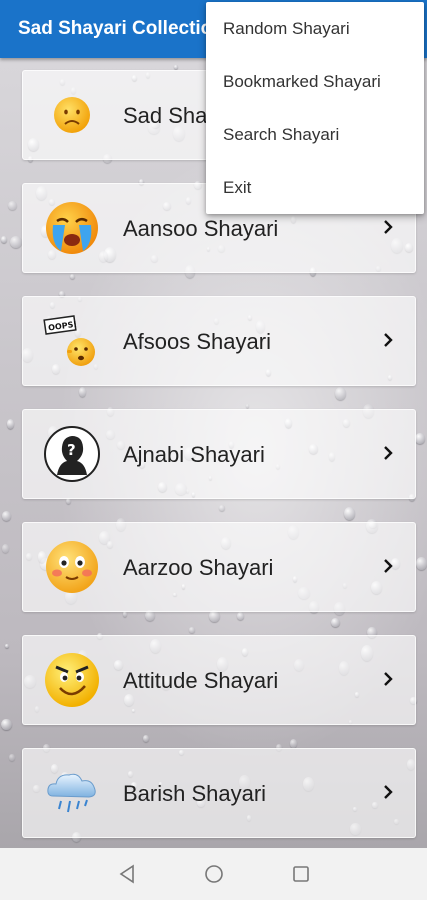  I want to click on recents-square-icon, so click(301, 874).